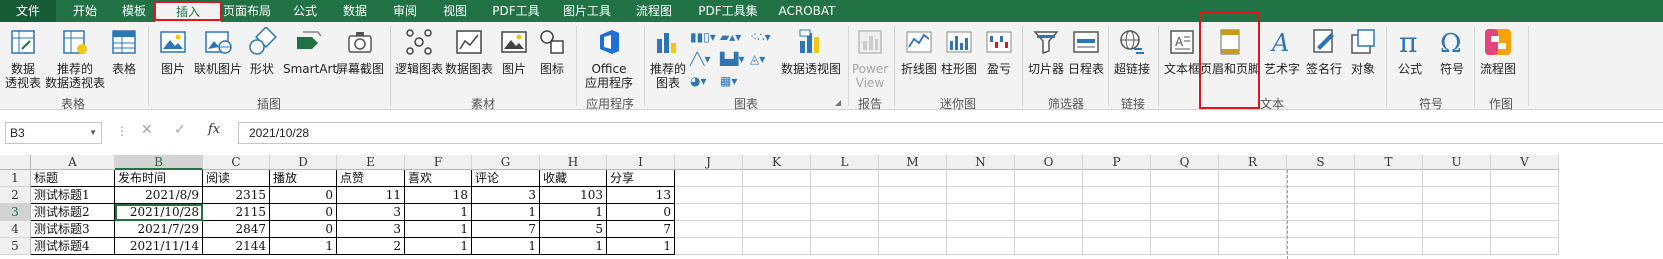  What do you see at coordinates (609, 58) in the screenshot?
I see `office-apps-button: Office 应用程序` at bounding box center [609, 58].